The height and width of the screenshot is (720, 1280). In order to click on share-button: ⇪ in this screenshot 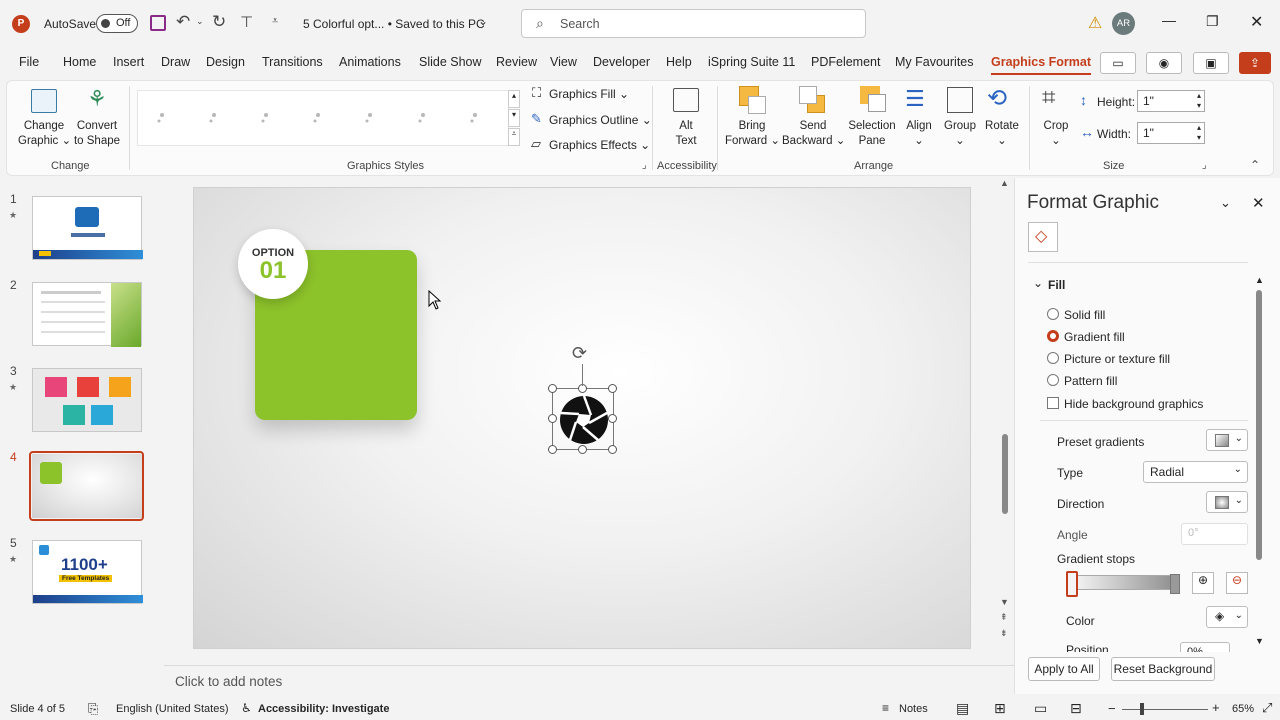, I will do `click(1255, 63)`.